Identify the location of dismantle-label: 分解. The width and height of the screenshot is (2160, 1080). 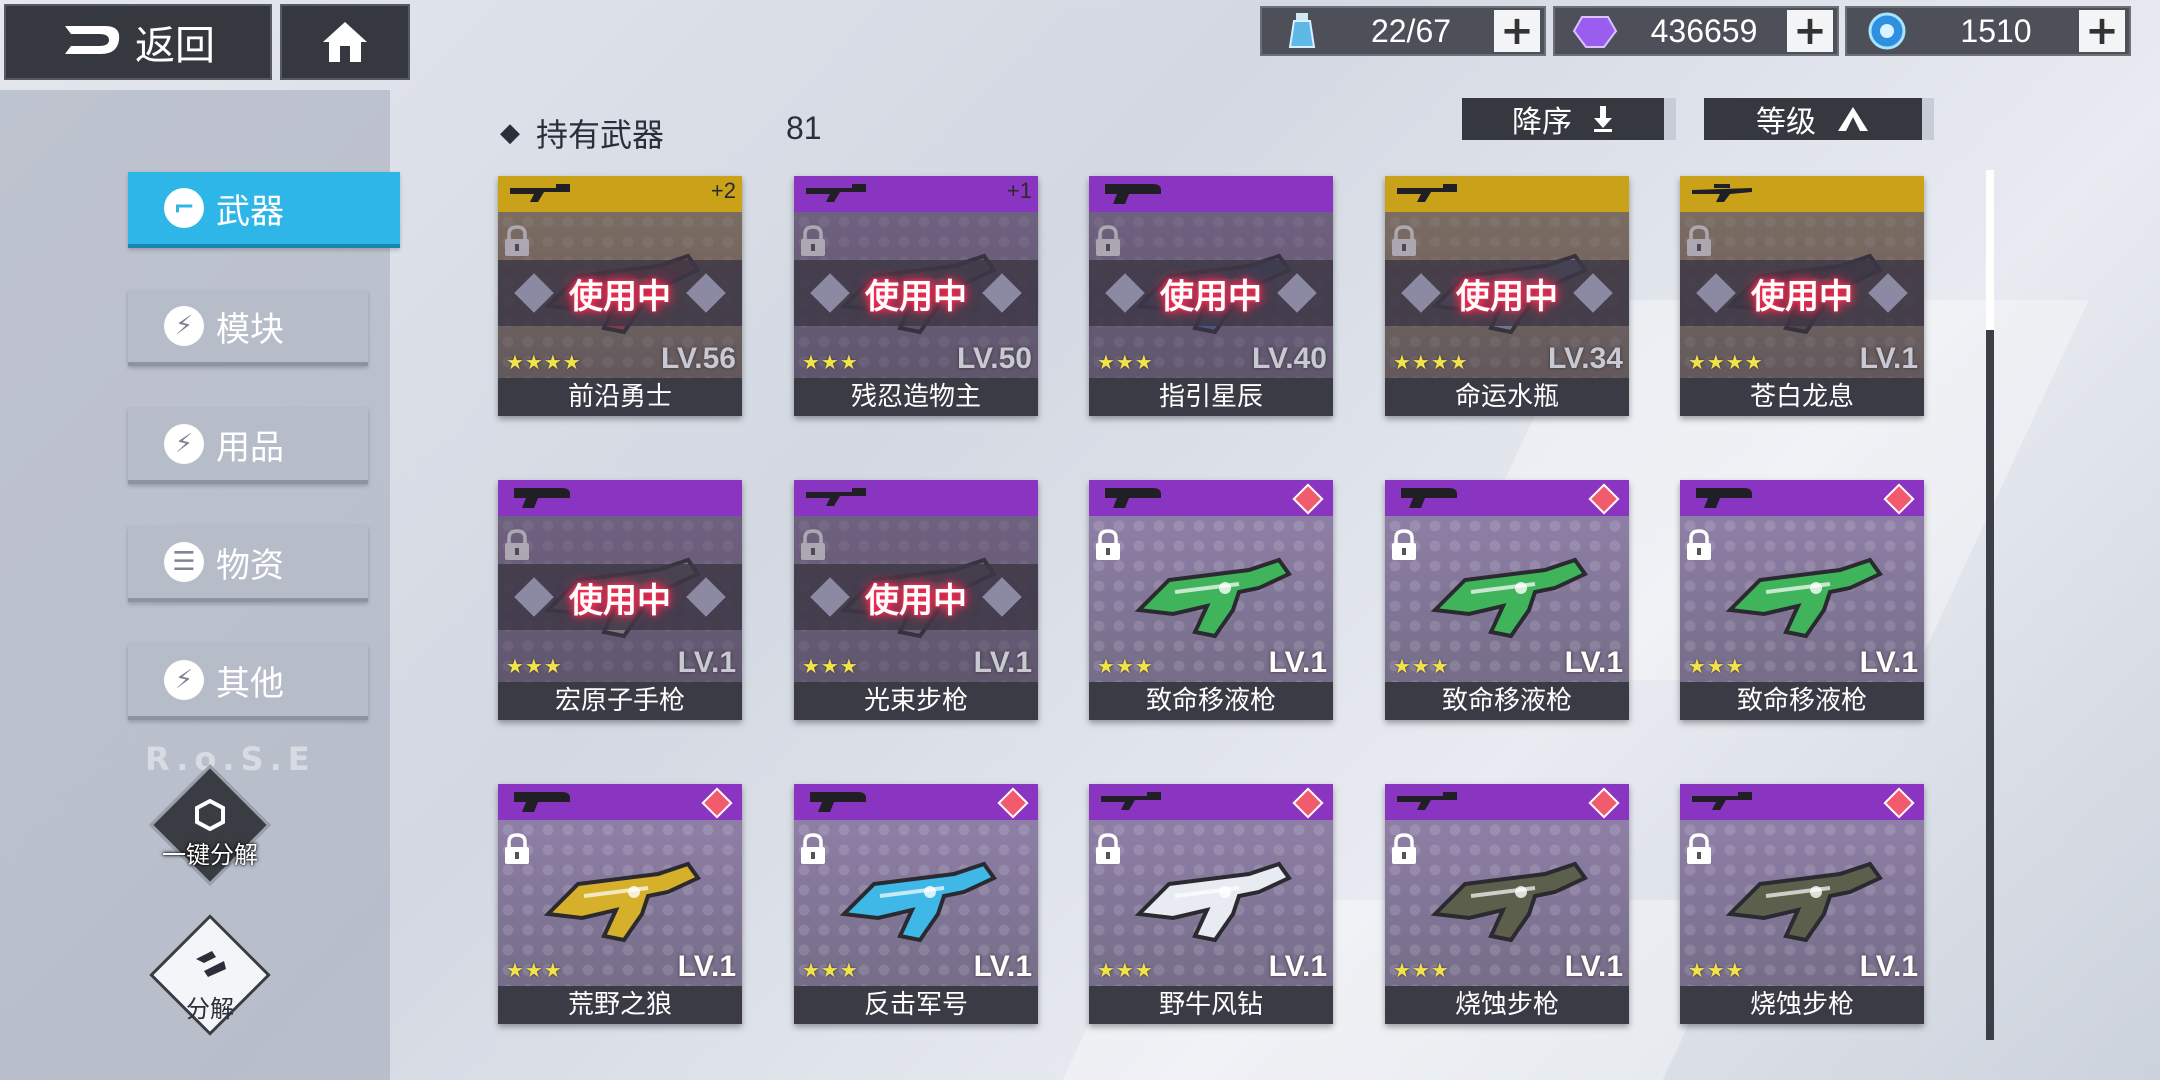
(210, 1008).